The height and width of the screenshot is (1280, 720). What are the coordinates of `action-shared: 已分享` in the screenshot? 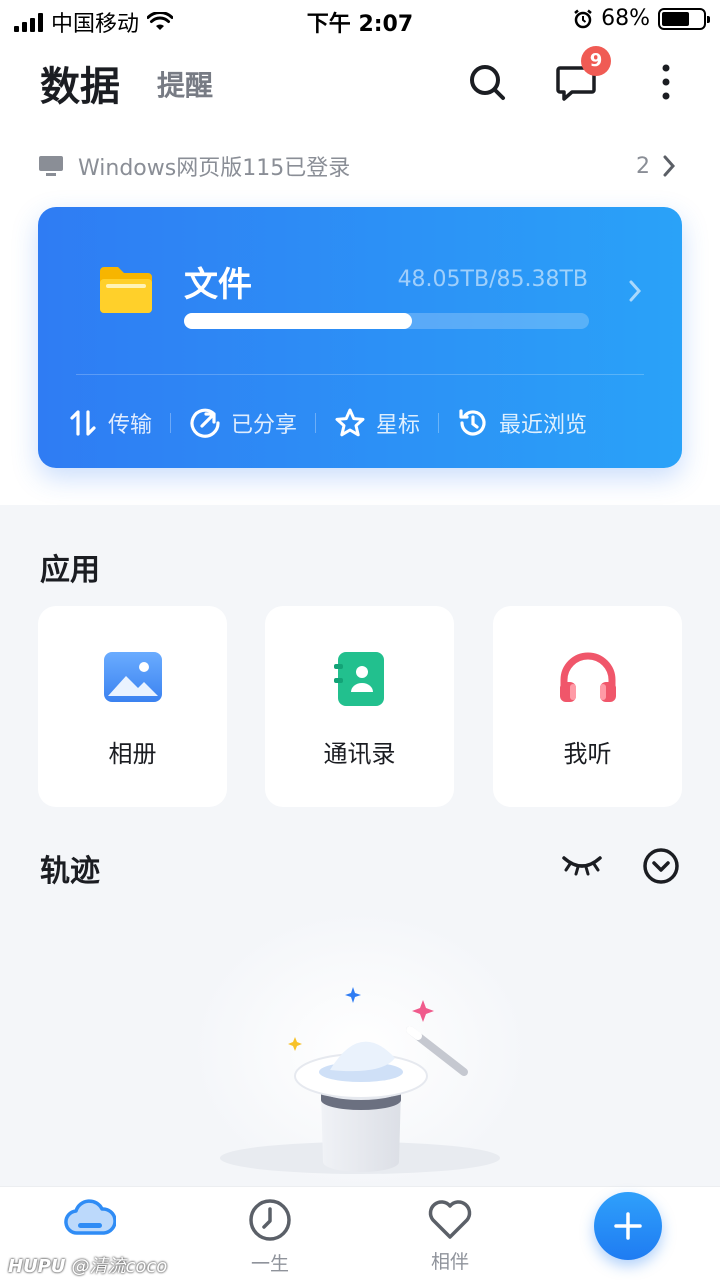 It's located at (243, 423).